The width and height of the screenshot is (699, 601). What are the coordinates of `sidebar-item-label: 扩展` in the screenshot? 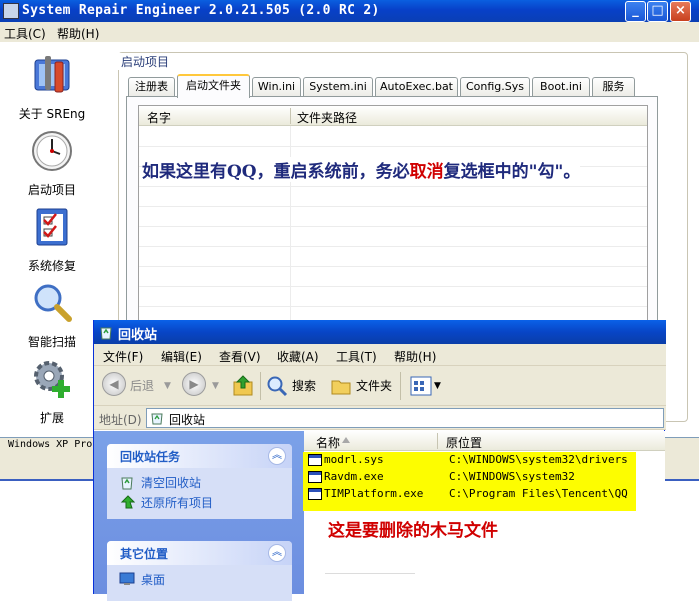 It's located at (51, 418).